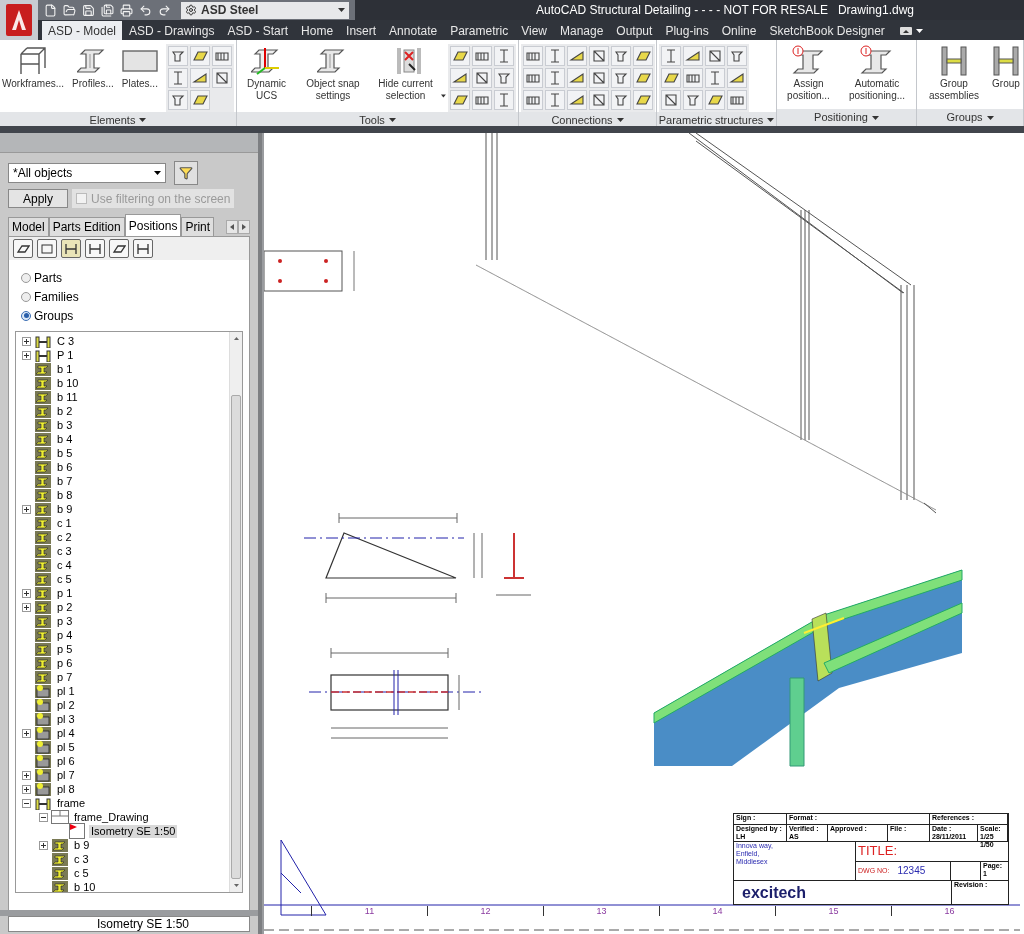 The image size is (1024, 934). What do you see at coordinates (54, 315) in the screenshot?
I see `radio-label: Groups` at bounding box center [54, 315].